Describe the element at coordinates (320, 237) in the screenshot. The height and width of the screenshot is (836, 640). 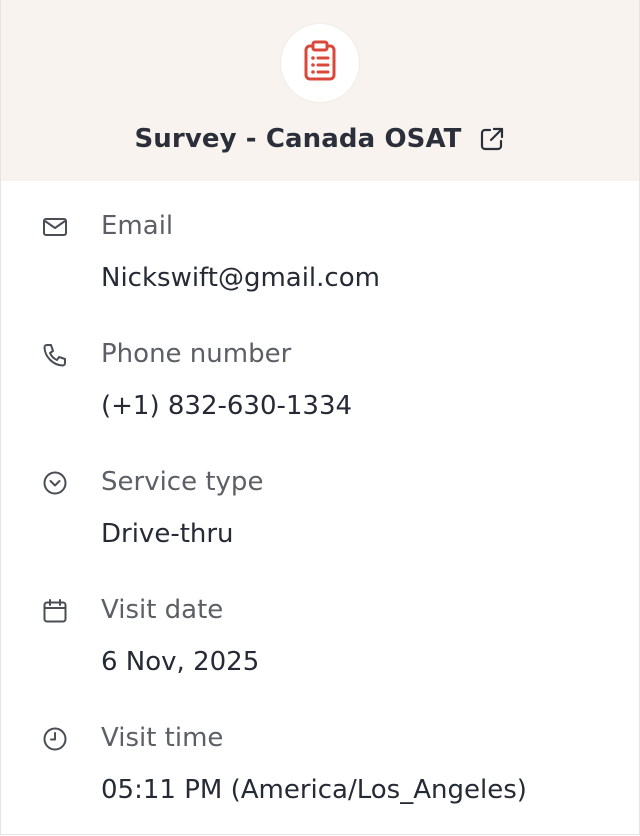
I see `detail-row-email: Email Nickswift@gmail.com` at that location.